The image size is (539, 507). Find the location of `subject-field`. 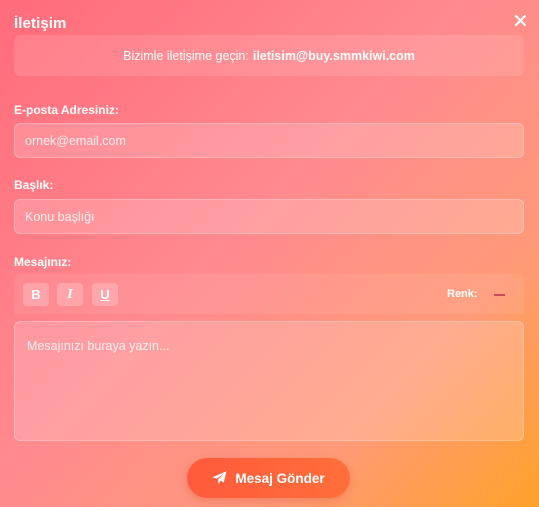

subject-field is located at coordinates (269, 216).